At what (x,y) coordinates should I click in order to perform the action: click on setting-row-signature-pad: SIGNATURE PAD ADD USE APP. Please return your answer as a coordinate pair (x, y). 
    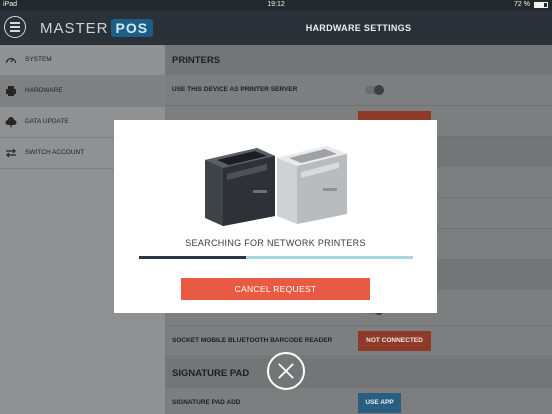
    Looking at the image, I should click on (358, 401).